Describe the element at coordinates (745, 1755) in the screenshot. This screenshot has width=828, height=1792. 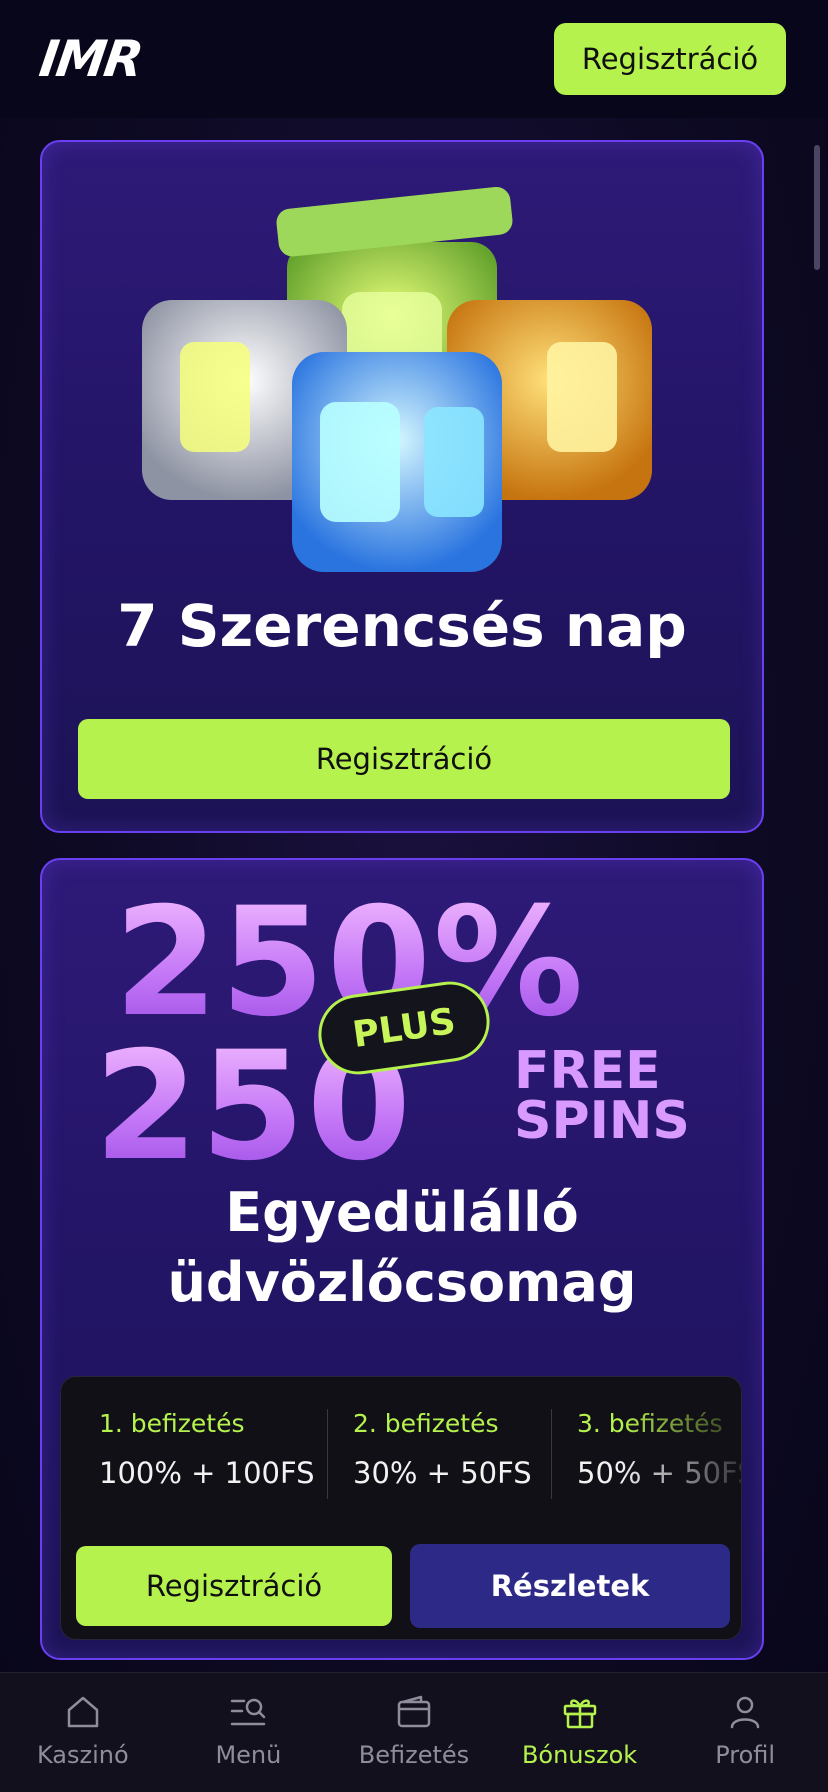
I see `nav-label: Profil` at that location.